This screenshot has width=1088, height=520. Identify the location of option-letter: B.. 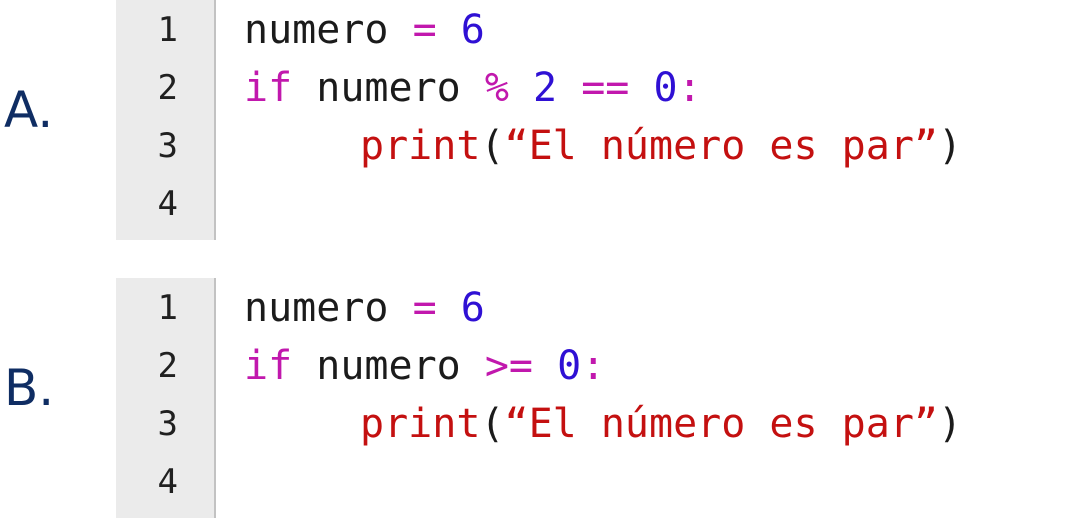
(29, 388).